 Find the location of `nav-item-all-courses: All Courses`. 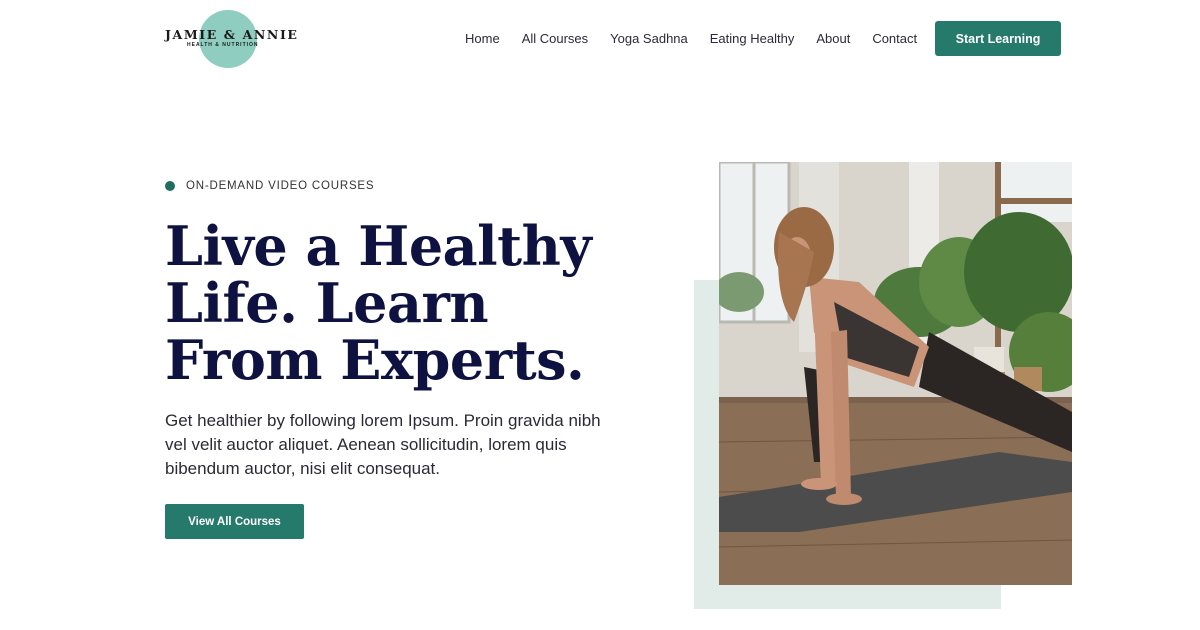

nav-item-all-courses: All Courses is located at coordinates (555, 39).